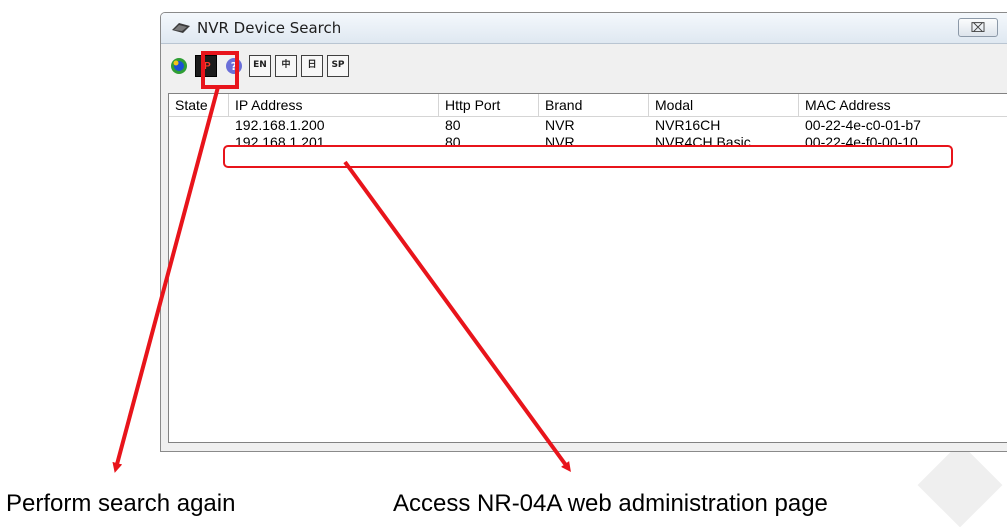 Image resolution: width=1007 pixels, height=527 pixels. What do you see at coordinates (166, 279) in the screenshot?
I see `arrow-search-again` at bounding box center [166, 279].